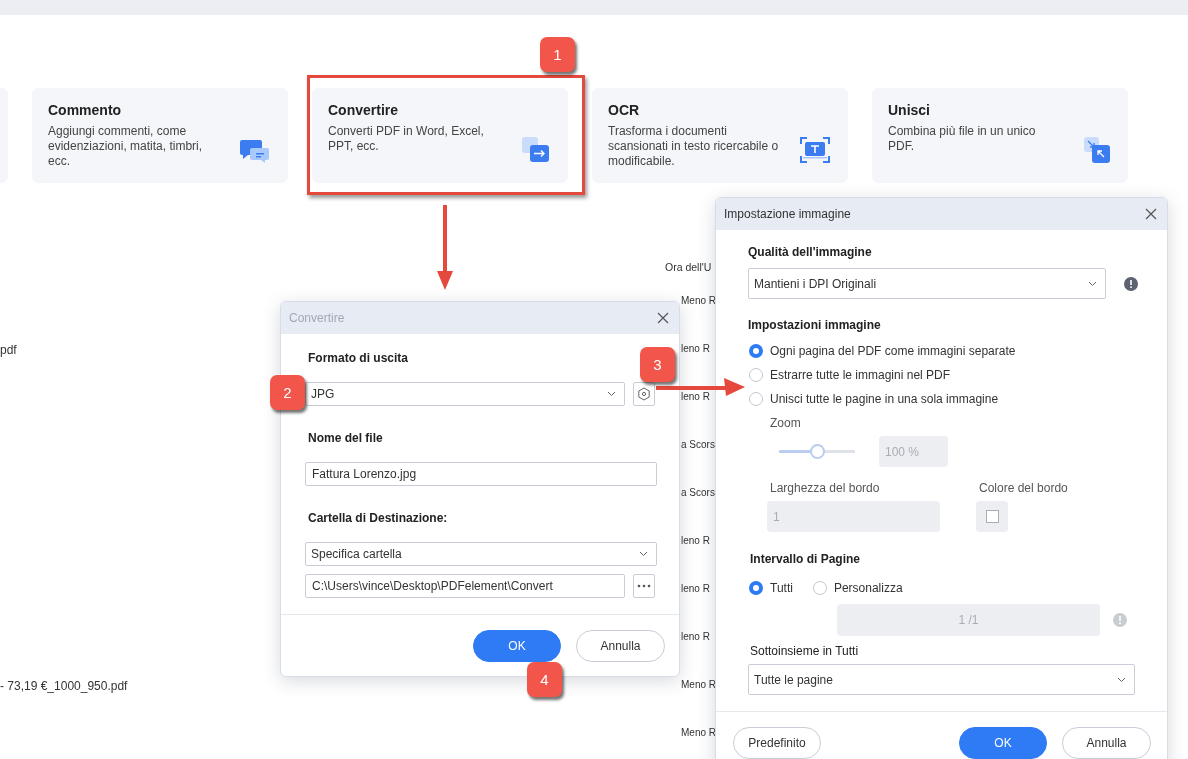 The image size is (1188, 759). I want to click on step-badge: 2, so click(287, 392).